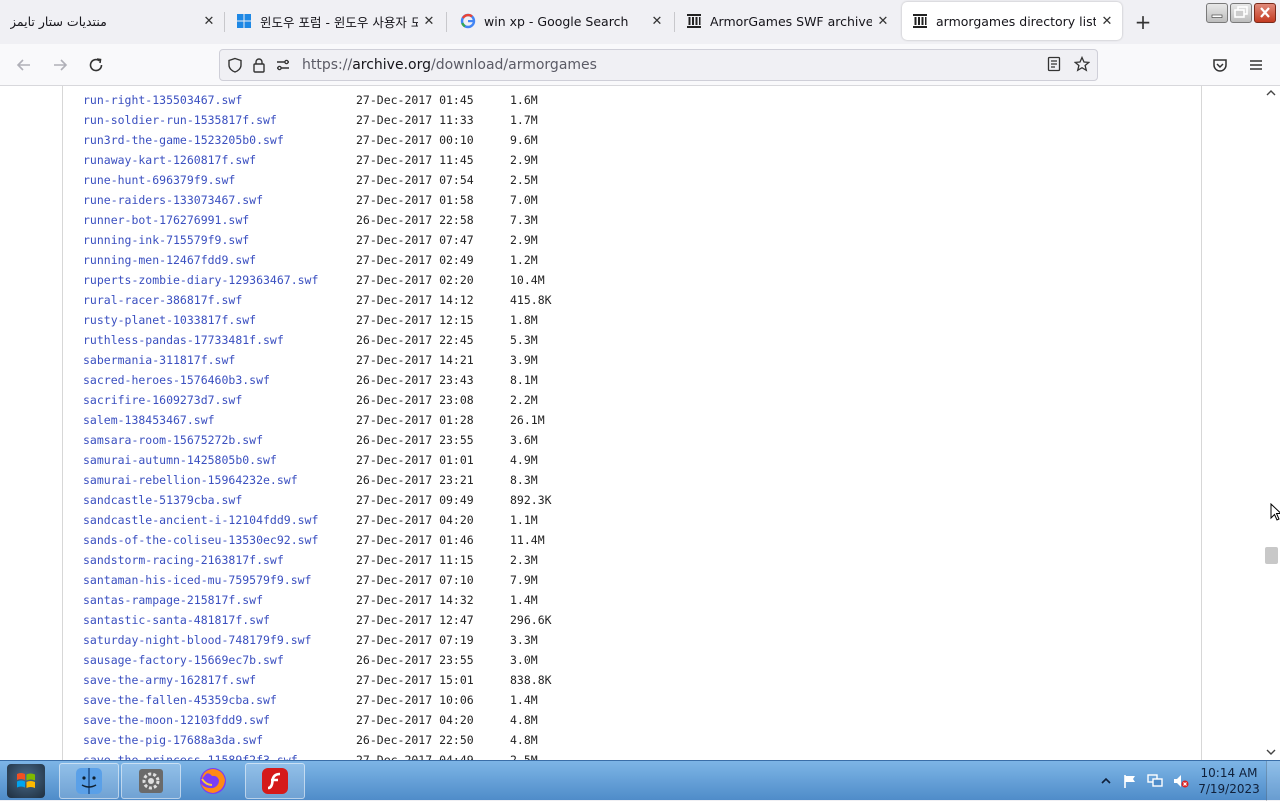 This screenshot has height=801, width=1280. Describe the element at coordinates (213, 781) in the screenshot. I see `taskbar-firefox` at that location.